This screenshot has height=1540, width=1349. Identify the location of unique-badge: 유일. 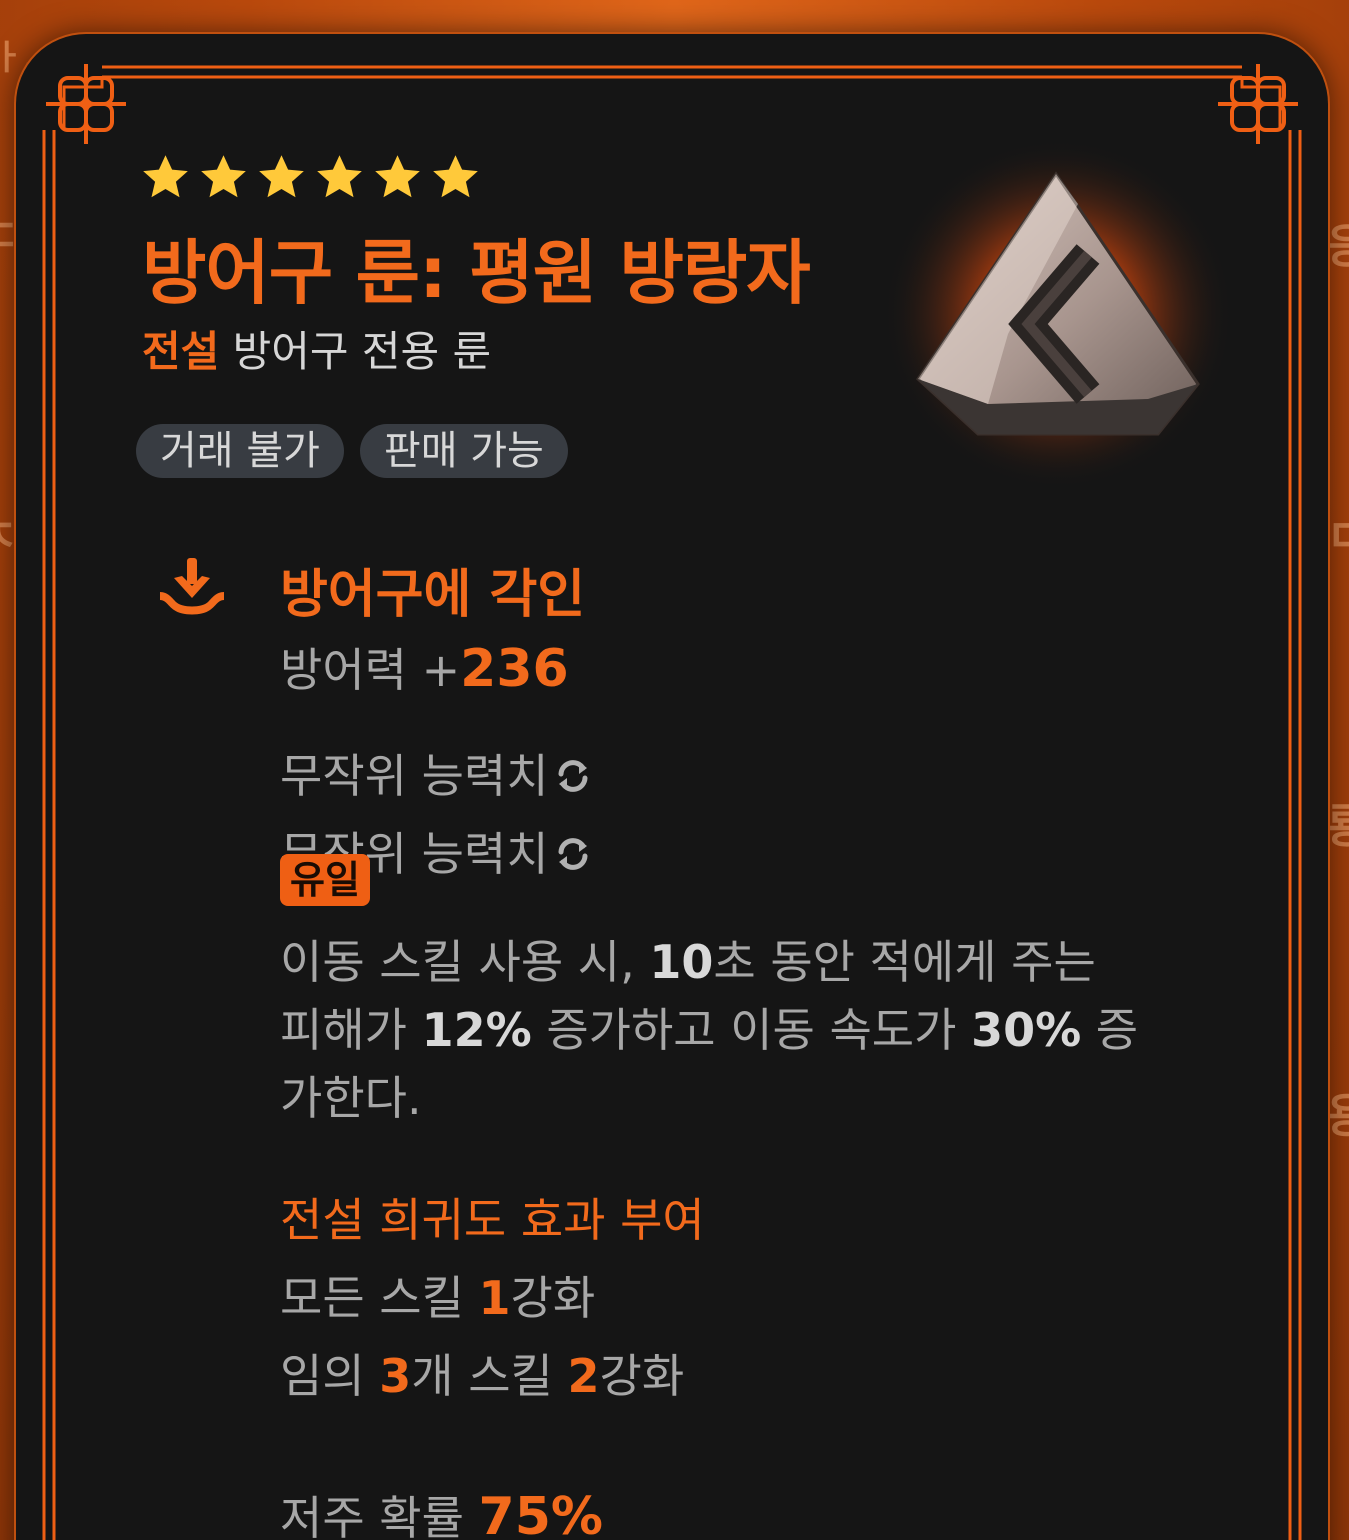
(325, 880).